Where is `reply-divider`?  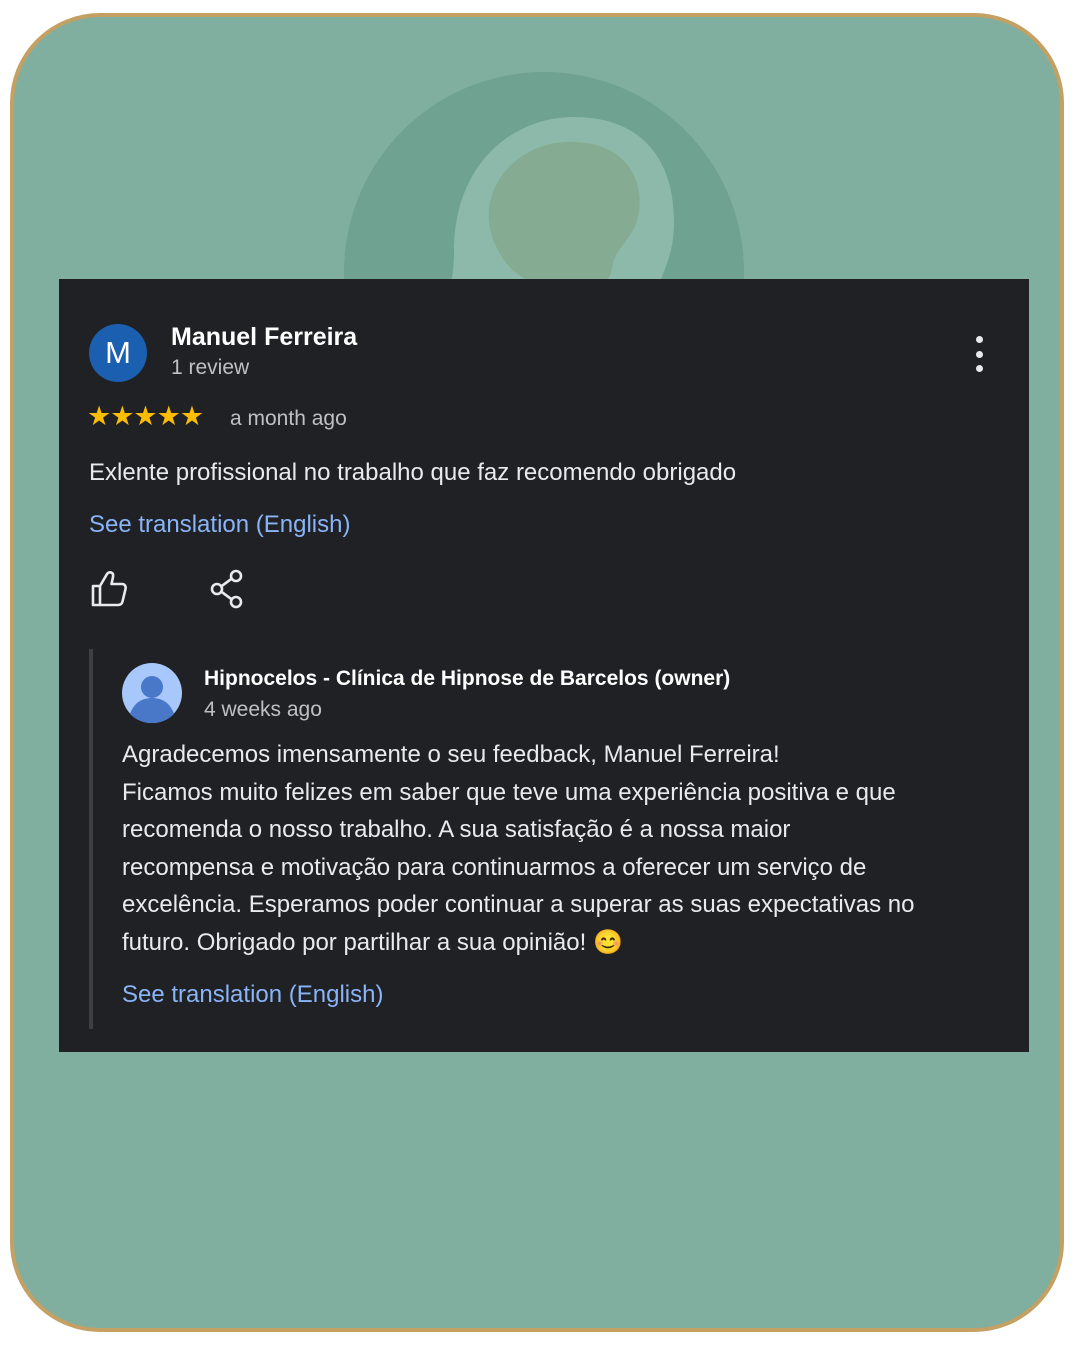
reply-divider is located at coordinates (91, 839).